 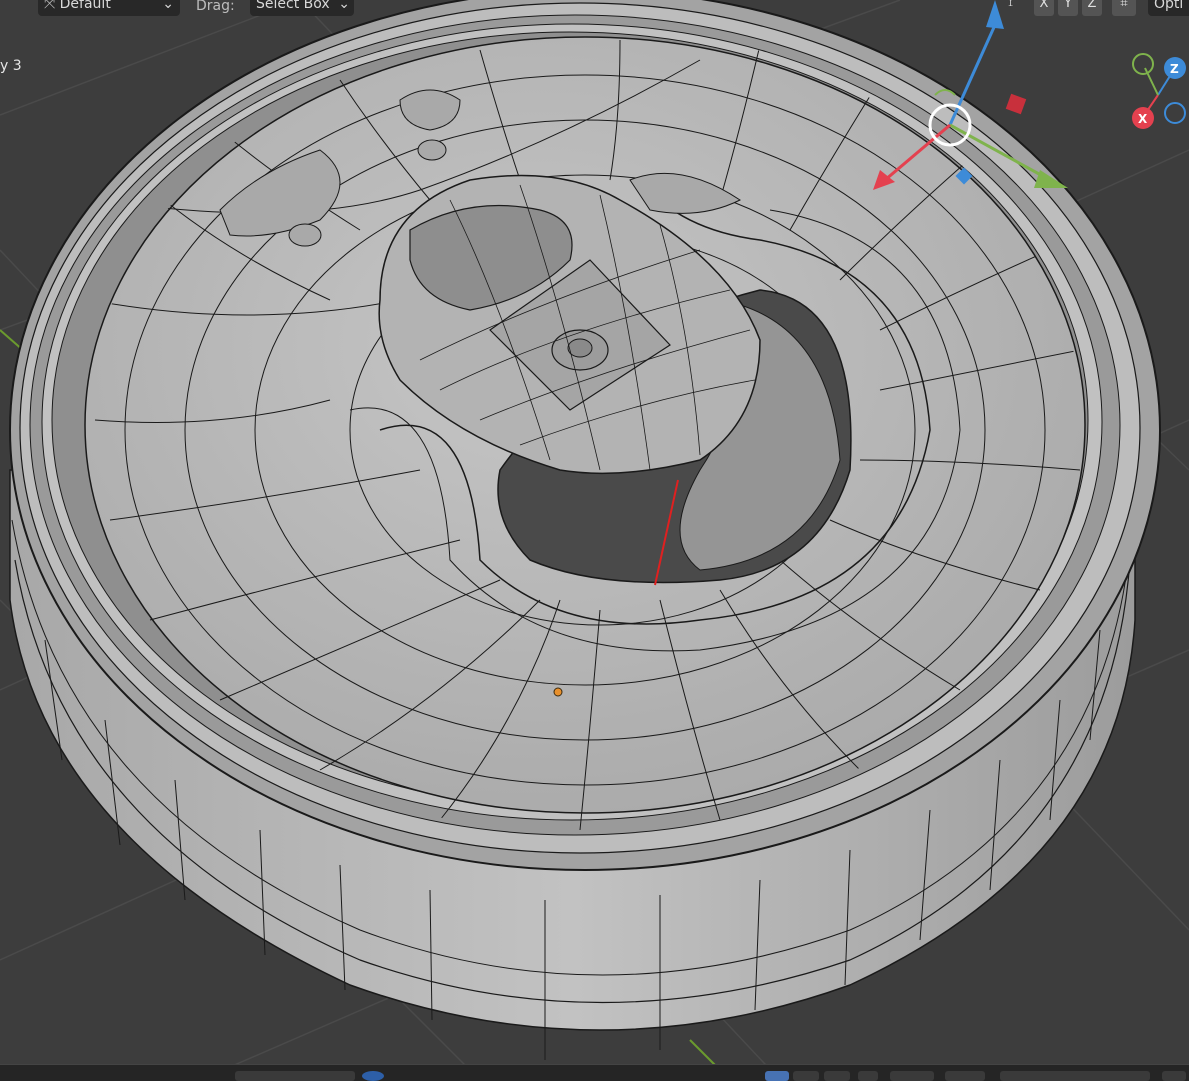 I want to click on object-info-text: y 3, so click(x=11, y=66).